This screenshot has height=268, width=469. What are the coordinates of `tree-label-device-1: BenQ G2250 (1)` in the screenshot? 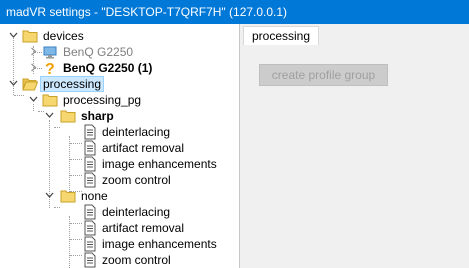 It's located at (108, 68).